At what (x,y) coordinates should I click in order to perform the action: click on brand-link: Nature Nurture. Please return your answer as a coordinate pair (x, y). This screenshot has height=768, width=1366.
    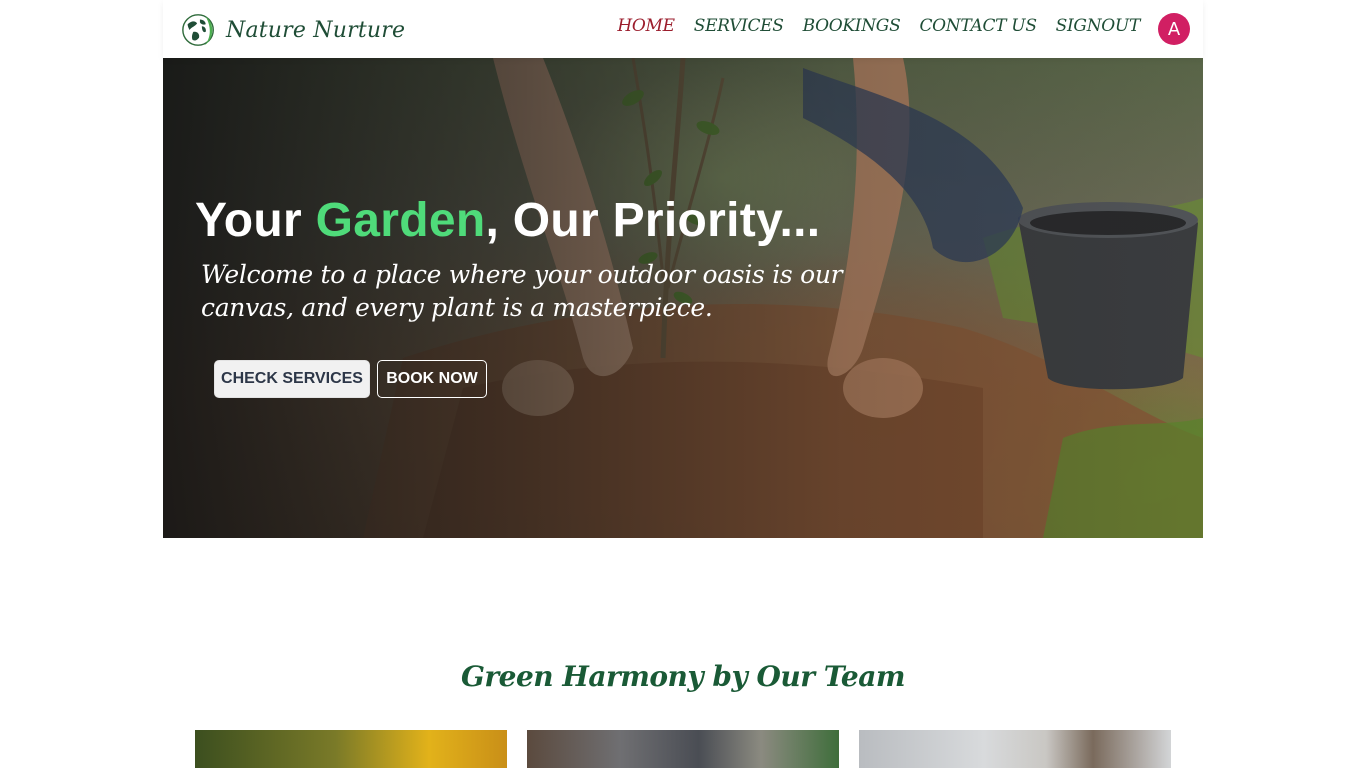
    Looking at the image, I should click on (292, 30).